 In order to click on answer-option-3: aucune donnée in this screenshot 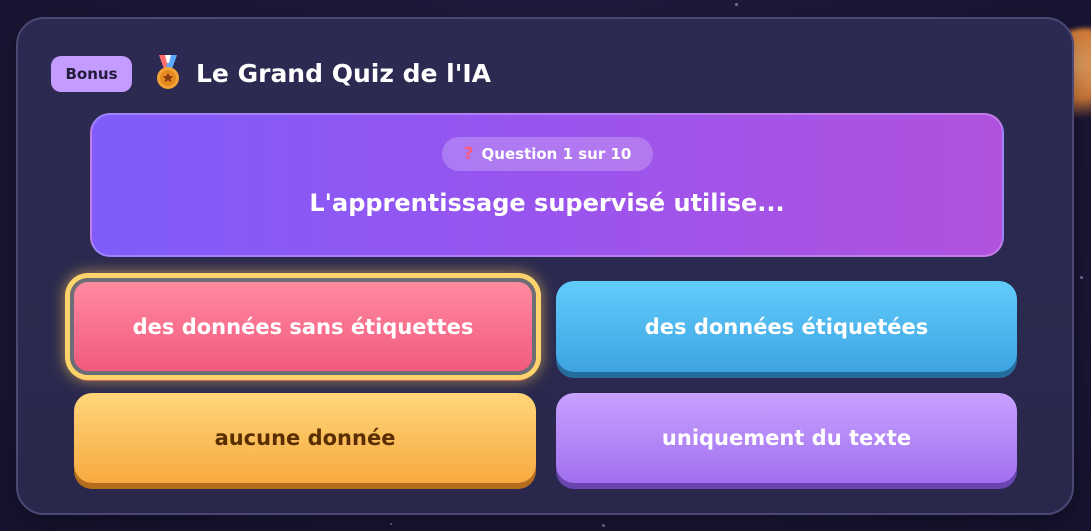, I will do `click(305, 438)`.